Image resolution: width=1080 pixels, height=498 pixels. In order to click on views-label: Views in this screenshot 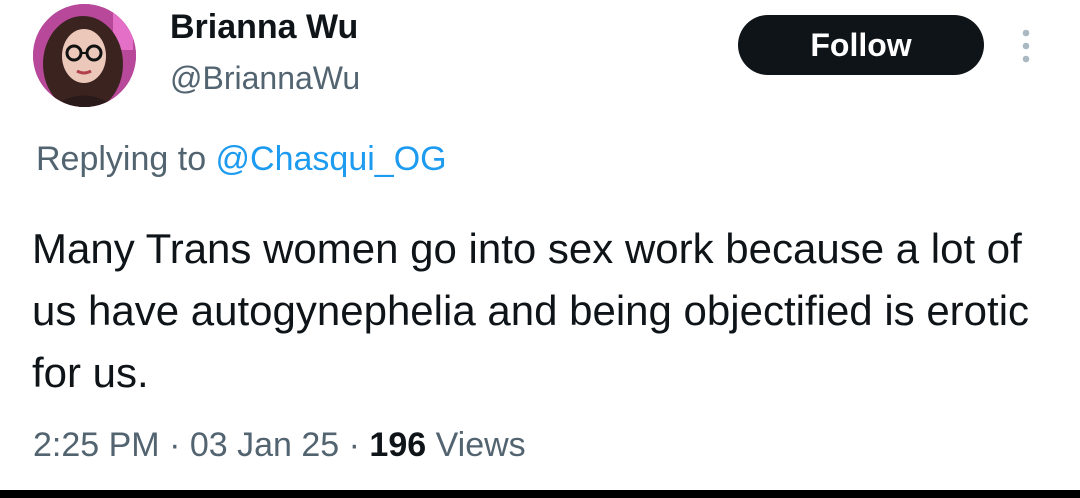, I will do `click(476, 445)`.